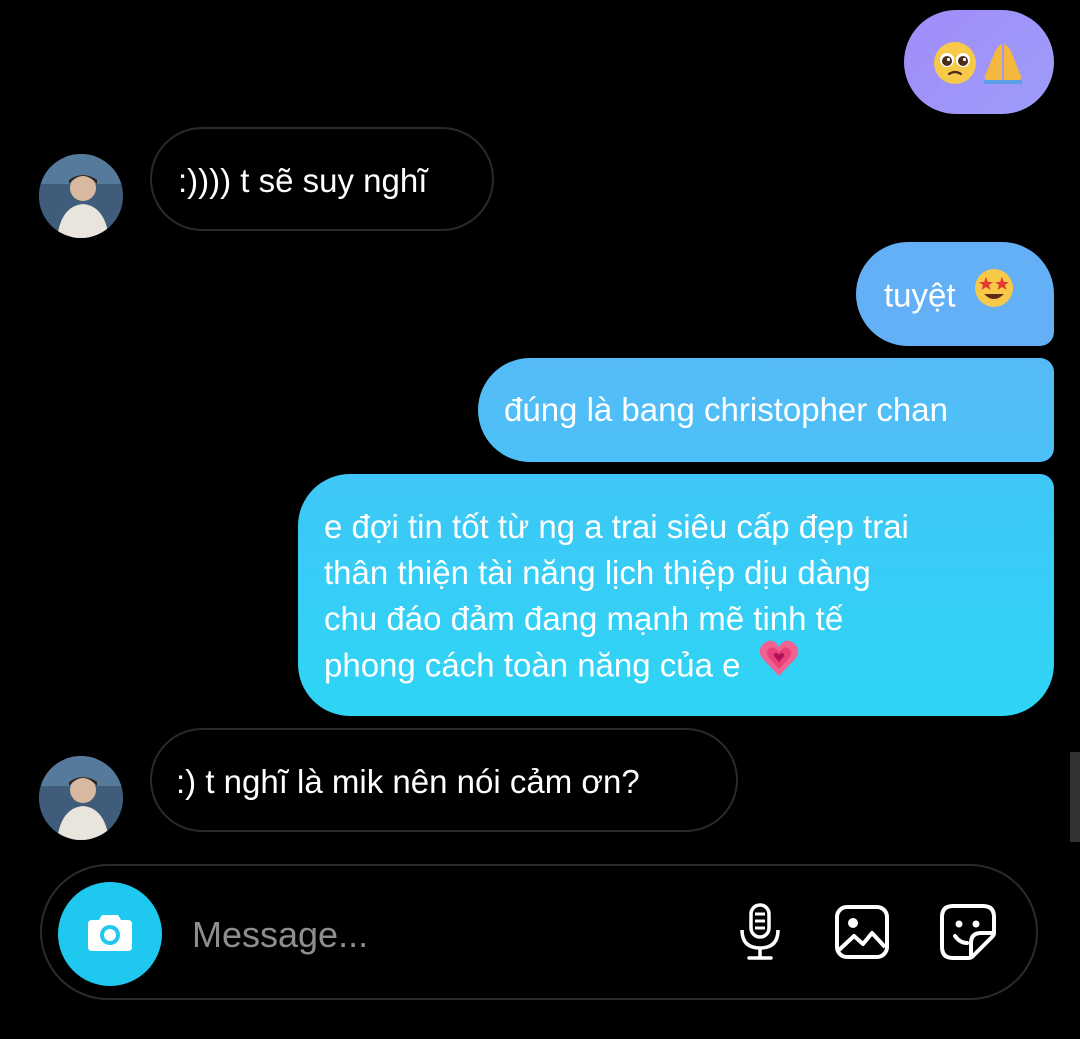  I want to click on microphone-button, so click(760, 934).